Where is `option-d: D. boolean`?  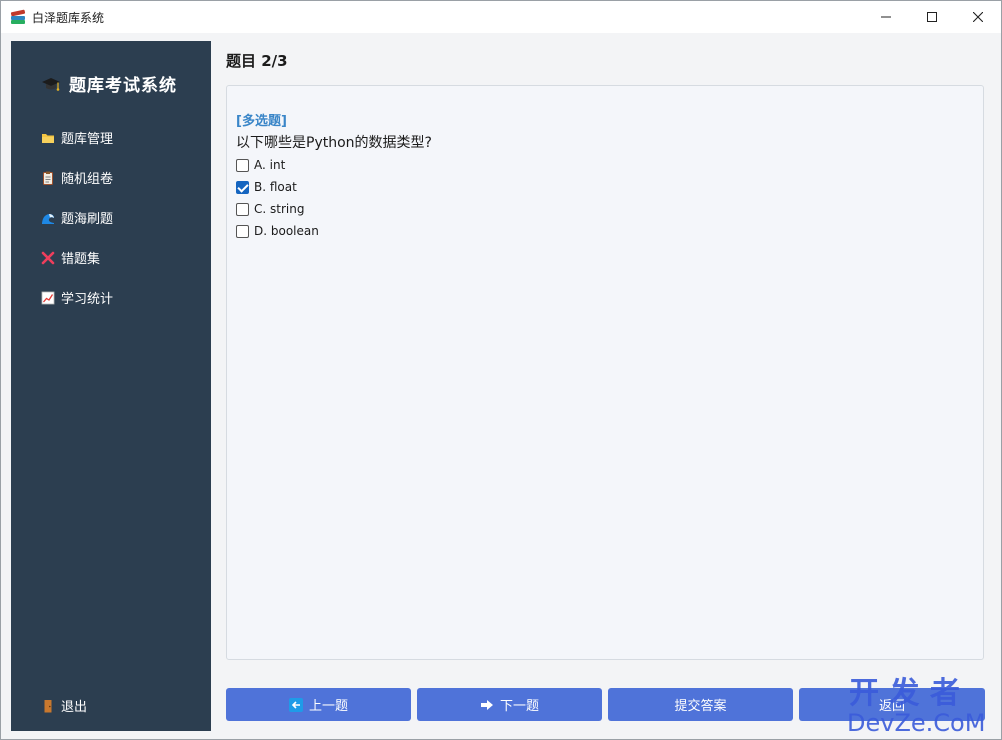 option-d: D. boolean is located at coordinates (277, 231).